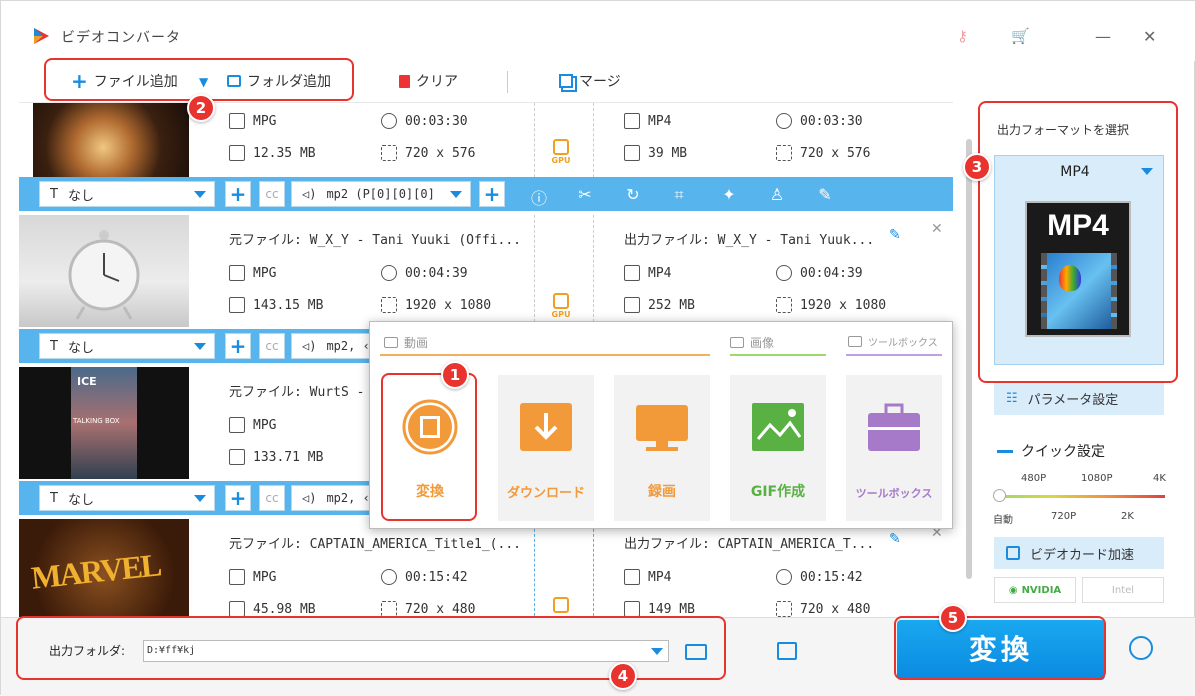 This screenshot has height=696, width=1195. Describe the element at coordinates (1080, 496) in the screenshot. I see `quality-slider` at that location.